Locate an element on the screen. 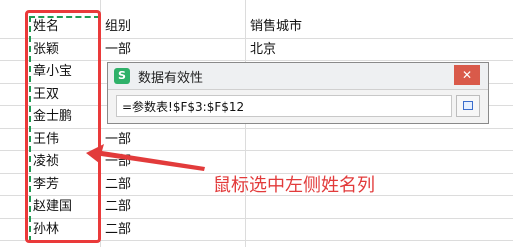 The width and height of the screenshot is (513, 247). red-arrow-icon is located at coordinates (145, 157).